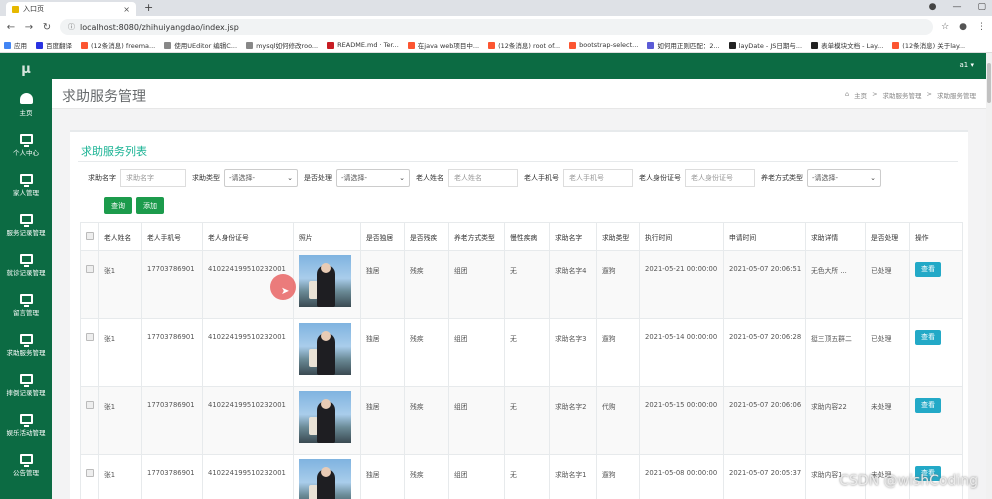  I want to click on photo-cell, so click(327, 420).